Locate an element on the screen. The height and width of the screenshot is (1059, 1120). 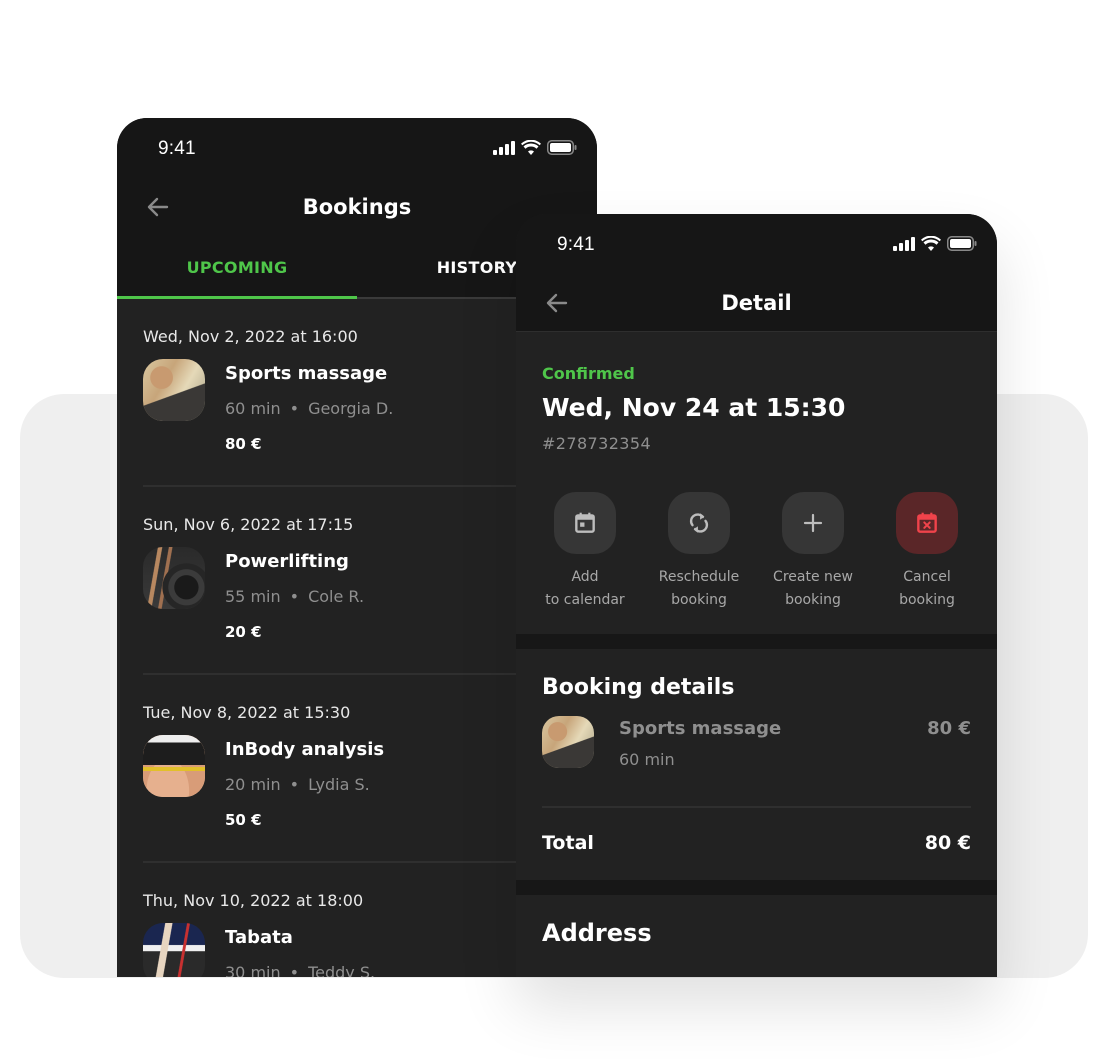
add-to-calendar-icon-button is located at coordinates (585, 523).